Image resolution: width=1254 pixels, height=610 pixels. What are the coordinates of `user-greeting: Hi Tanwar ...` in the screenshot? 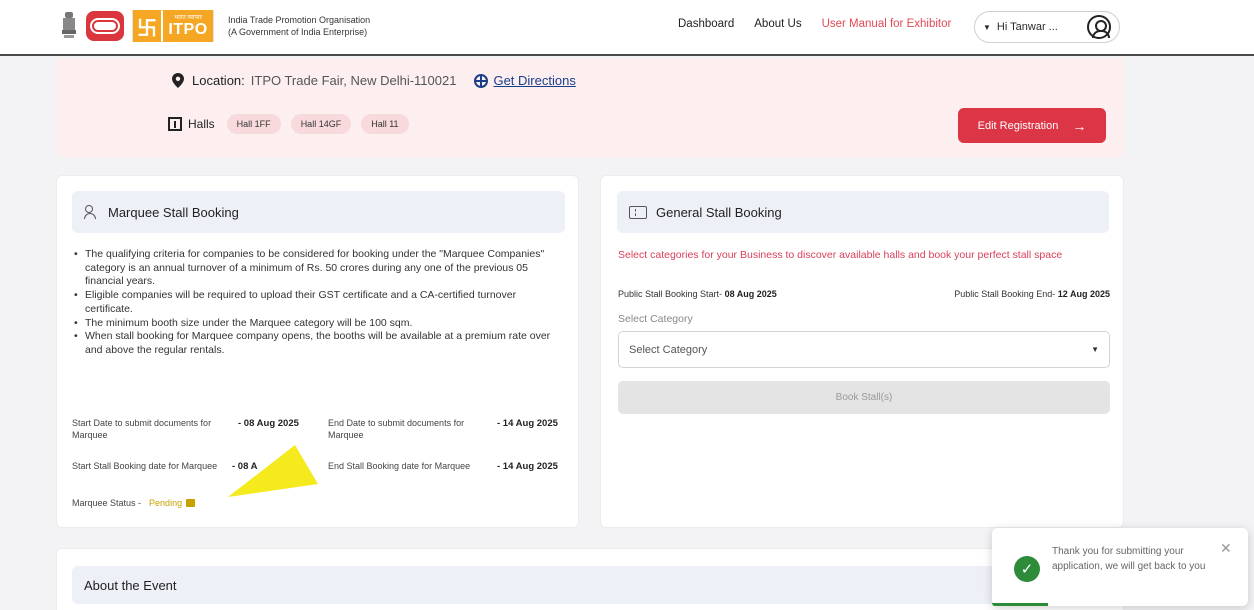 It's located at (1027, 27).